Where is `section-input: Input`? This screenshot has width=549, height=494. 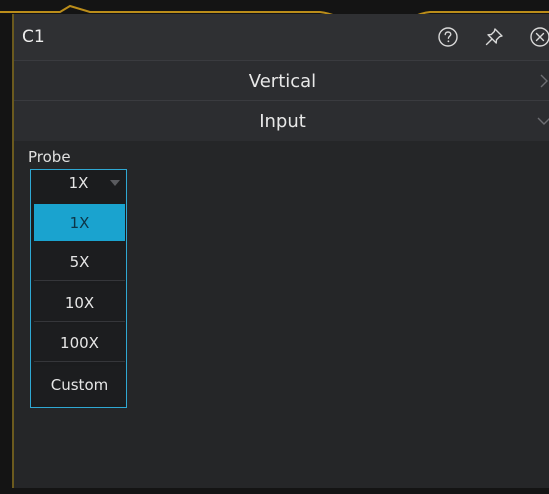
section-input: Input is located at coordinates (281, 120).